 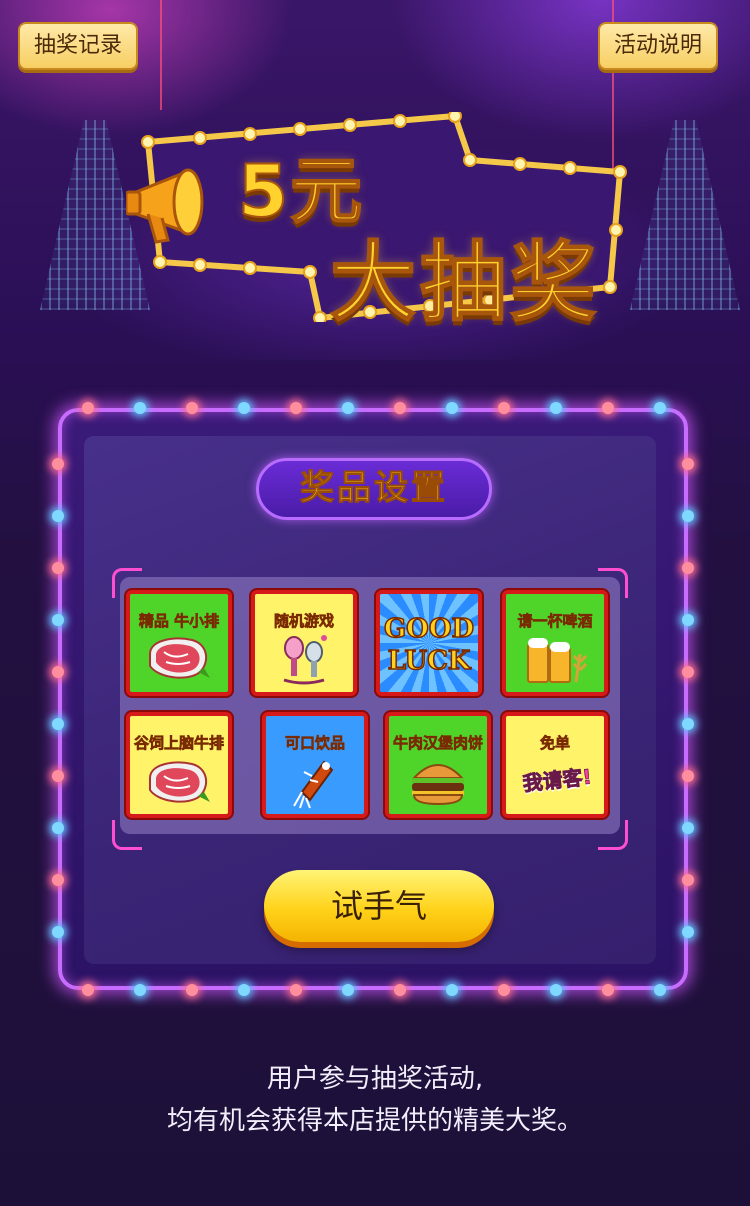 I want to click on prize-steak: 精品 牛小排, so click(x=179, y=643).